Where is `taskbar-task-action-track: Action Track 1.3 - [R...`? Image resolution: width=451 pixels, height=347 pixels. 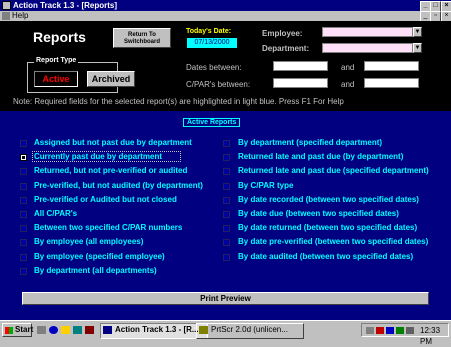 taskbar-task-action-track: Action Track 1.3 - [R... is located at coordinates (154, 331).